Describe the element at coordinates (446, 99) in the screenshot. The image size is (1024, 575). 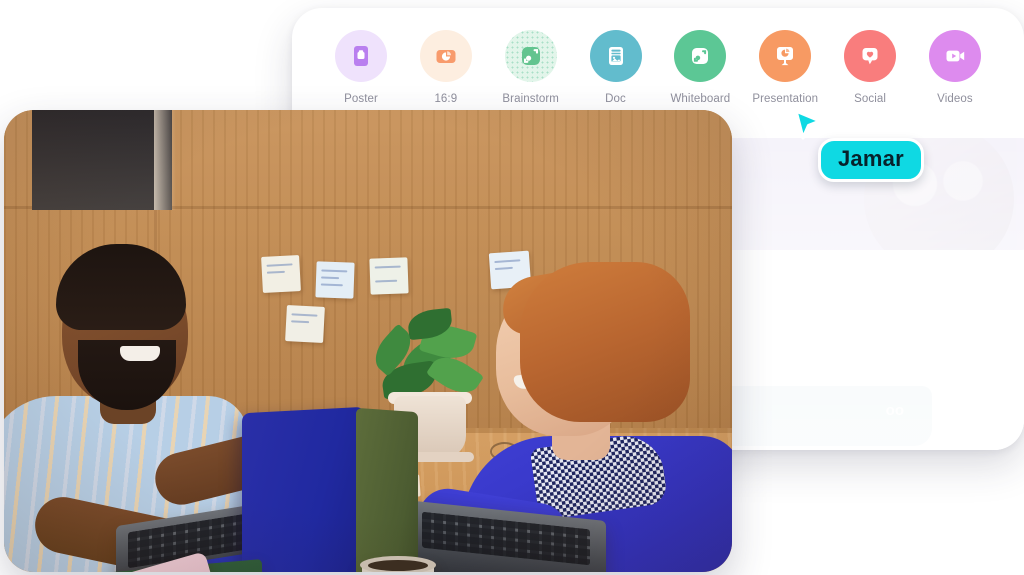
I see `template-label: 16:9` at that location.